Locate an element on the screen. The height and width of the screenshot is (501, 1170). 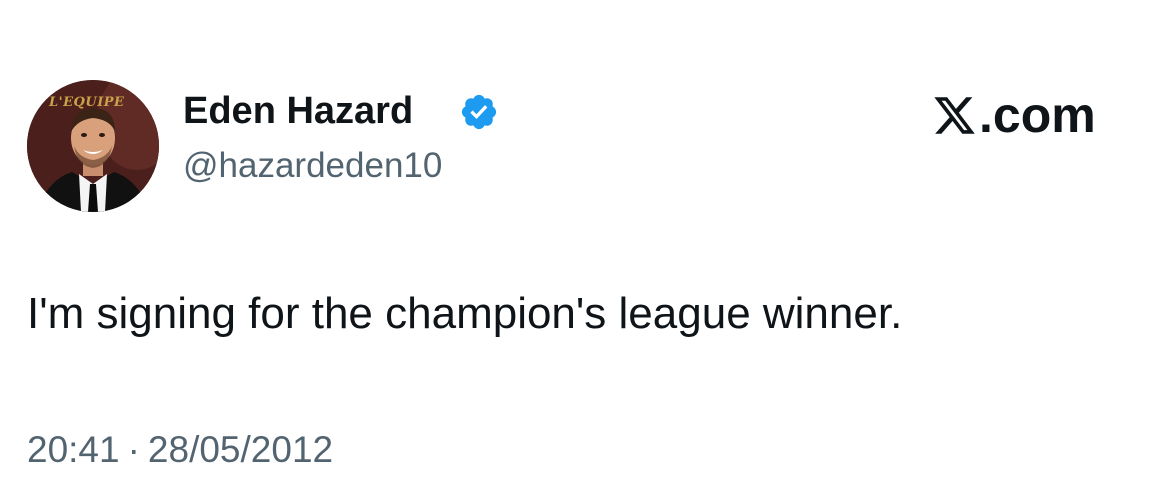
tweet-time: 20:41 is located at coordinates (73, 449).